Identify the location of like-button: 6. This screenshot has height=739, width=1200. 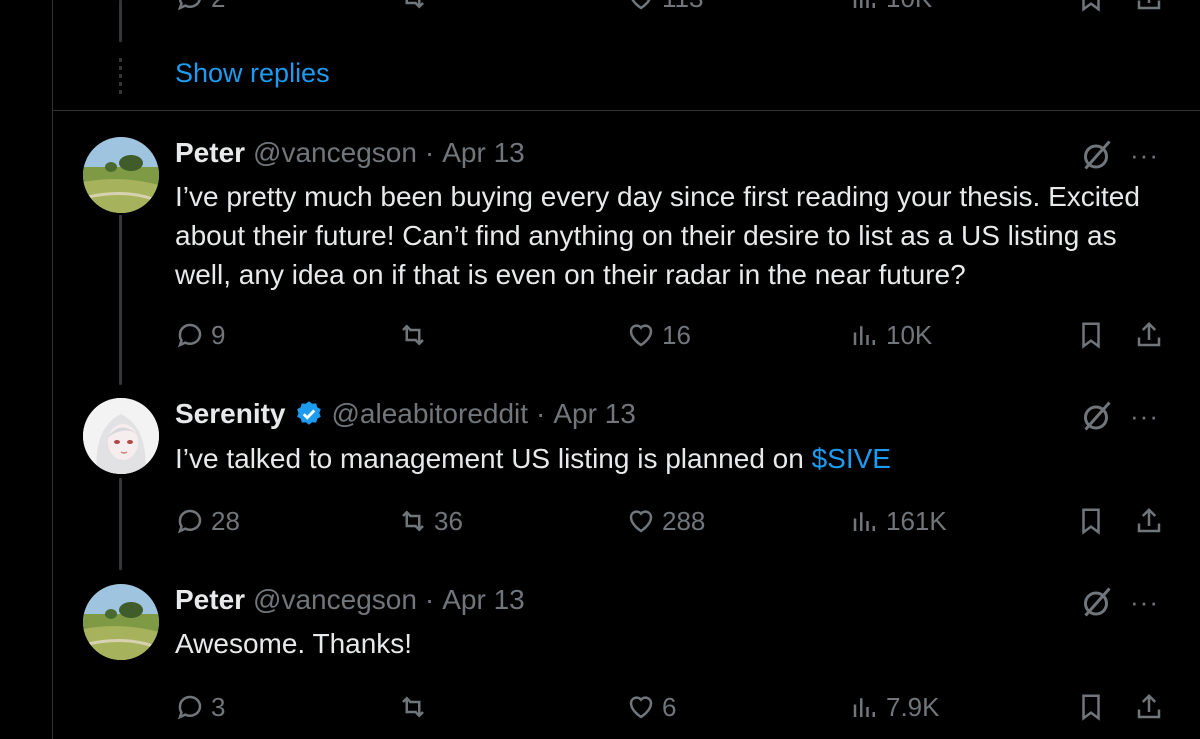
(651, 707).